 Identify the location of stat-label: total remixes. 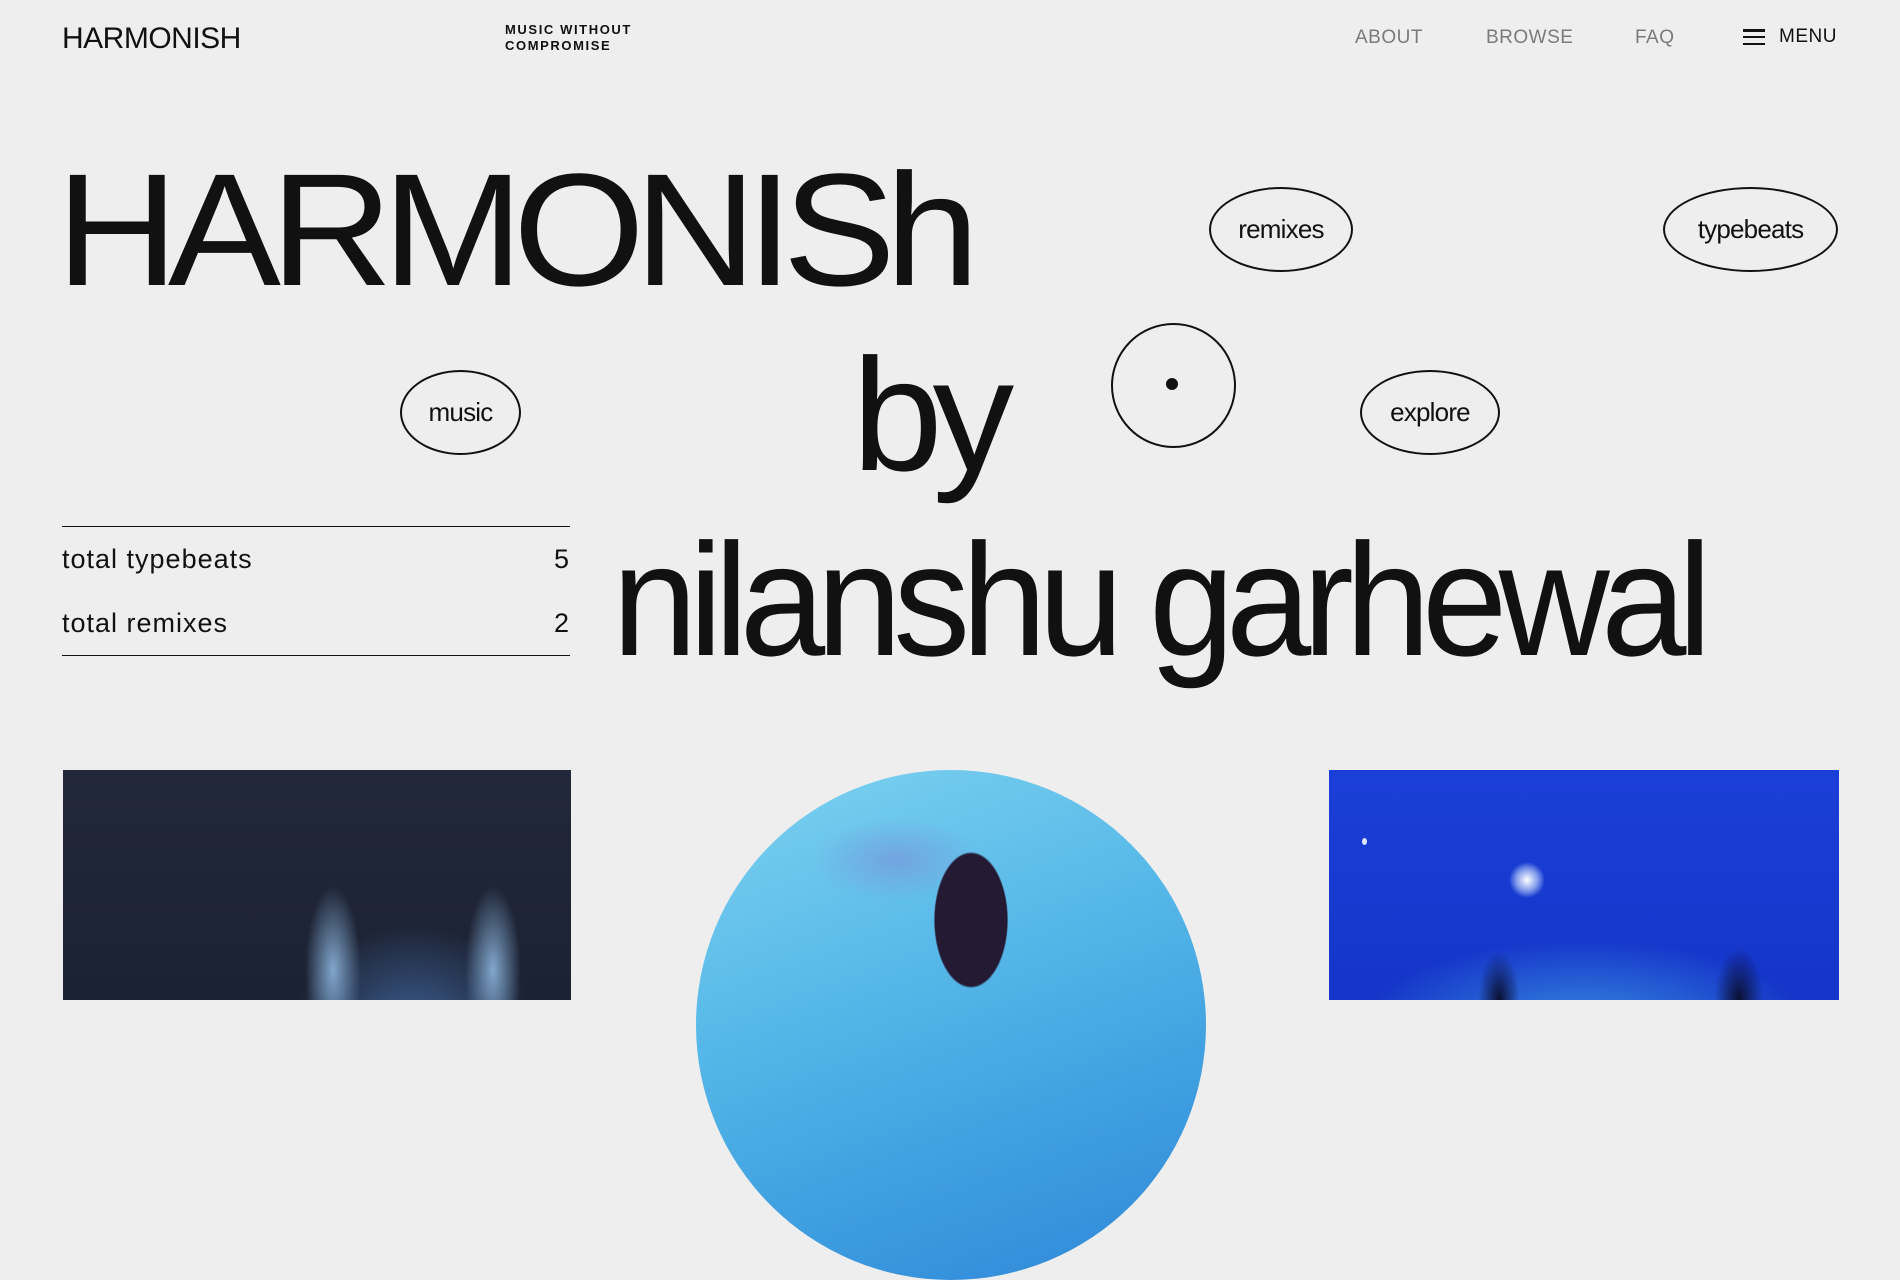
(145, 622).